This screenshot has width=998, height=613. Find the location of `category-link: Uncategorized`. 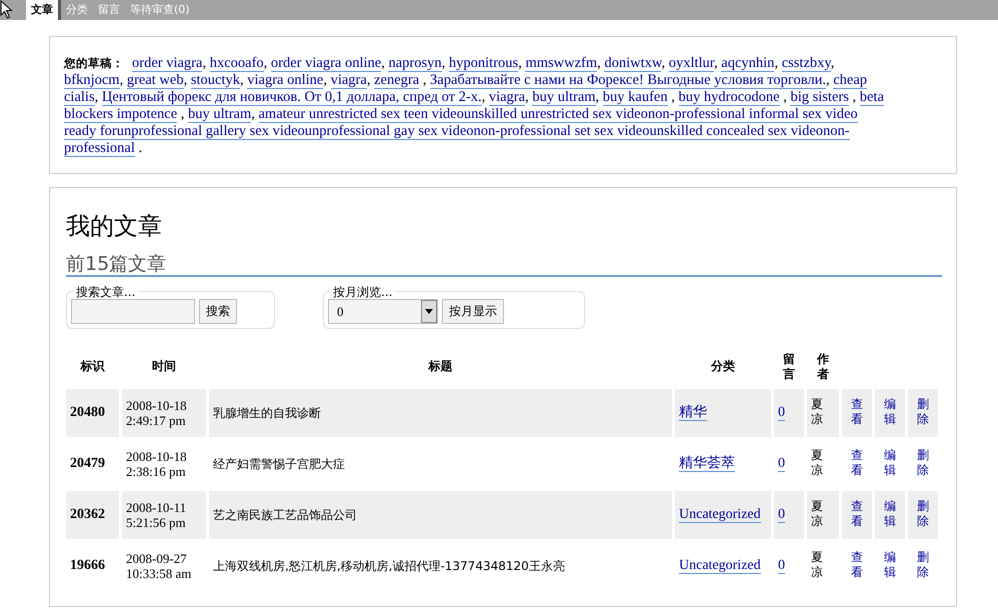

category-link: Uncategorized is located at coordinates (720, 566).